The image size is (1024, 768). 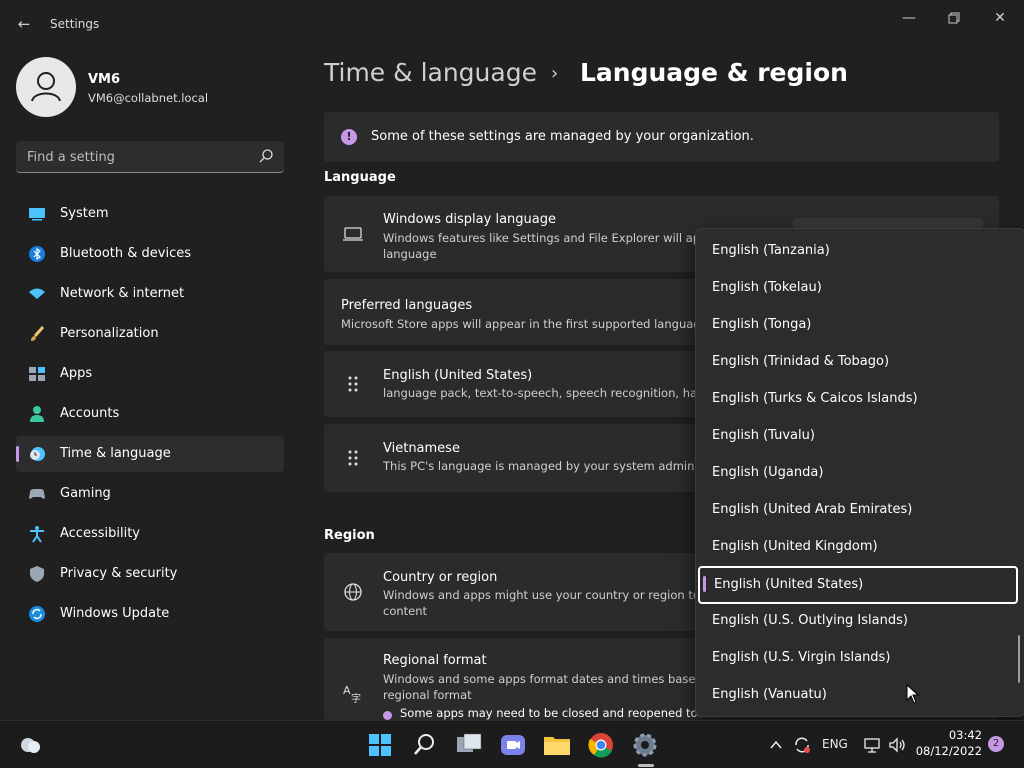 What do you see at coordinates (30, 745) in the screenshot?
I see `weather-icon` at bounding box center [30, 745].